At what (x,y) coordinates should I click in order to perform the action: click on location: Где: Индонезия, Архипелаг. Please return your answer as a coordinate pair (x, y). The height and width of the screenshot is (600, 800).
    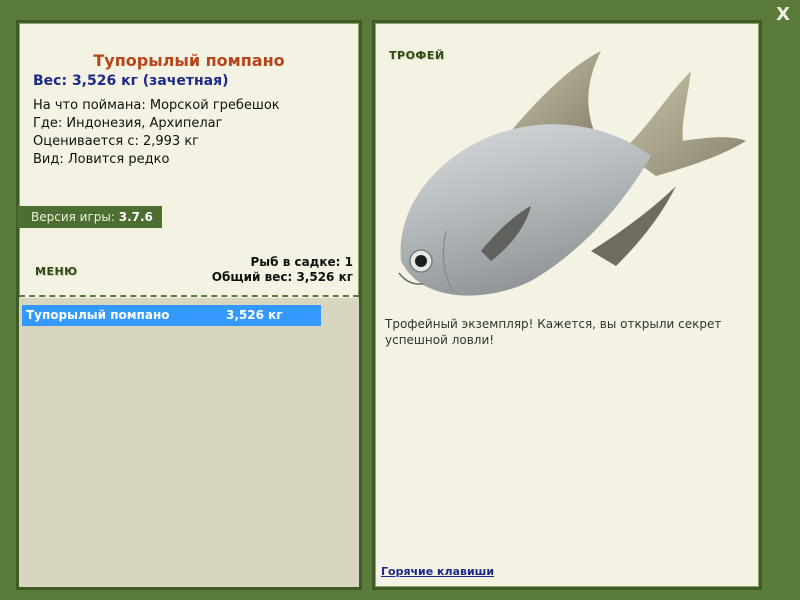
    Looking at the image, I should click on (128, 123).